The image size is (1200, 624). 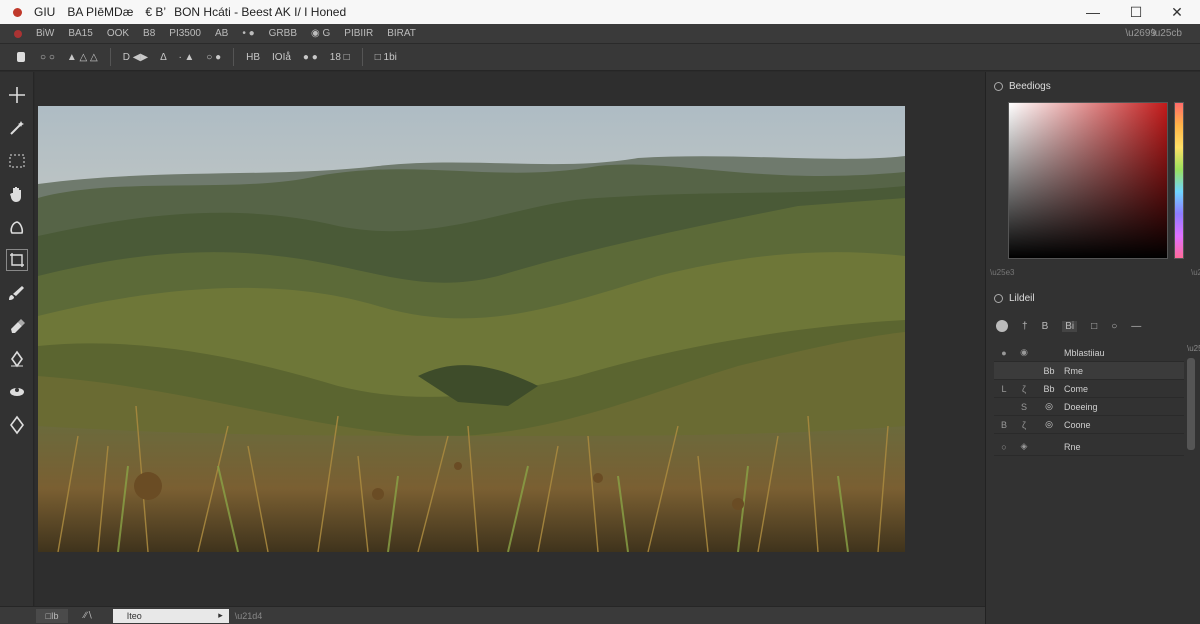 I want to click on chevron-right-icon: ▸, so click(x=220, y=615).